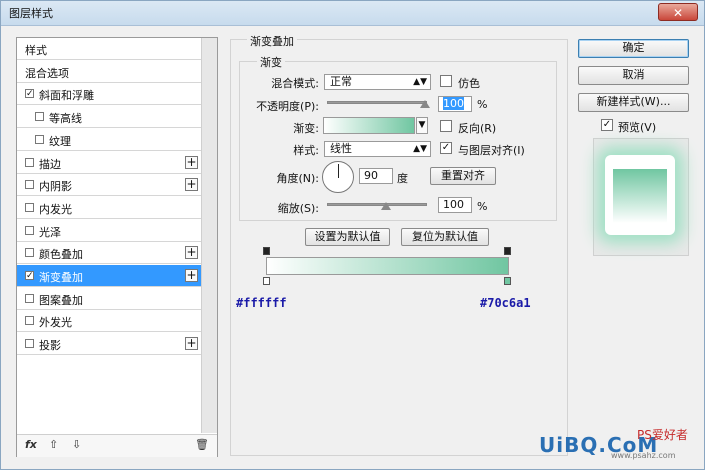 The height and width of the screenshot is (470, 705). What do you see at coordinates (455, 205) in the screenshot?
I see `scale-input: 100` at bounding box center [455, 205].